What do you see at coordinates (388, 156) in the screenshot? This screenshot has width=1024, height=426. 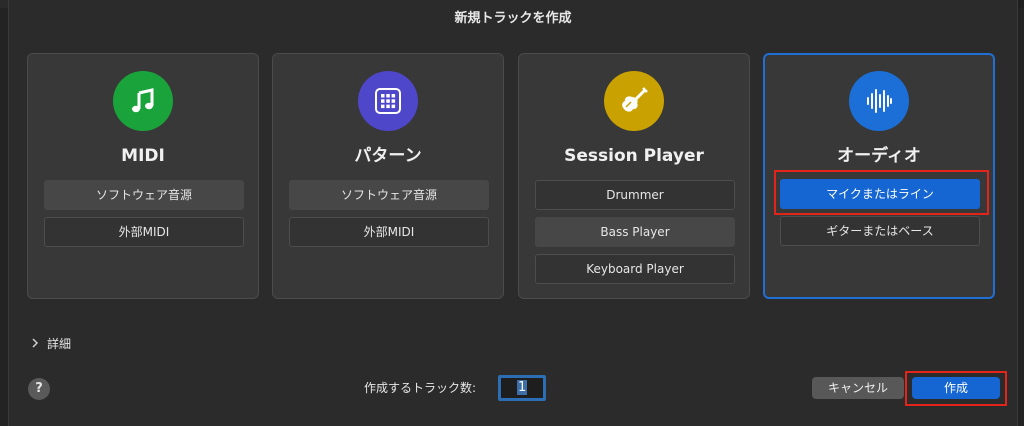 I see `card-title-pattern: パターン` at bounding box center [388, 156].